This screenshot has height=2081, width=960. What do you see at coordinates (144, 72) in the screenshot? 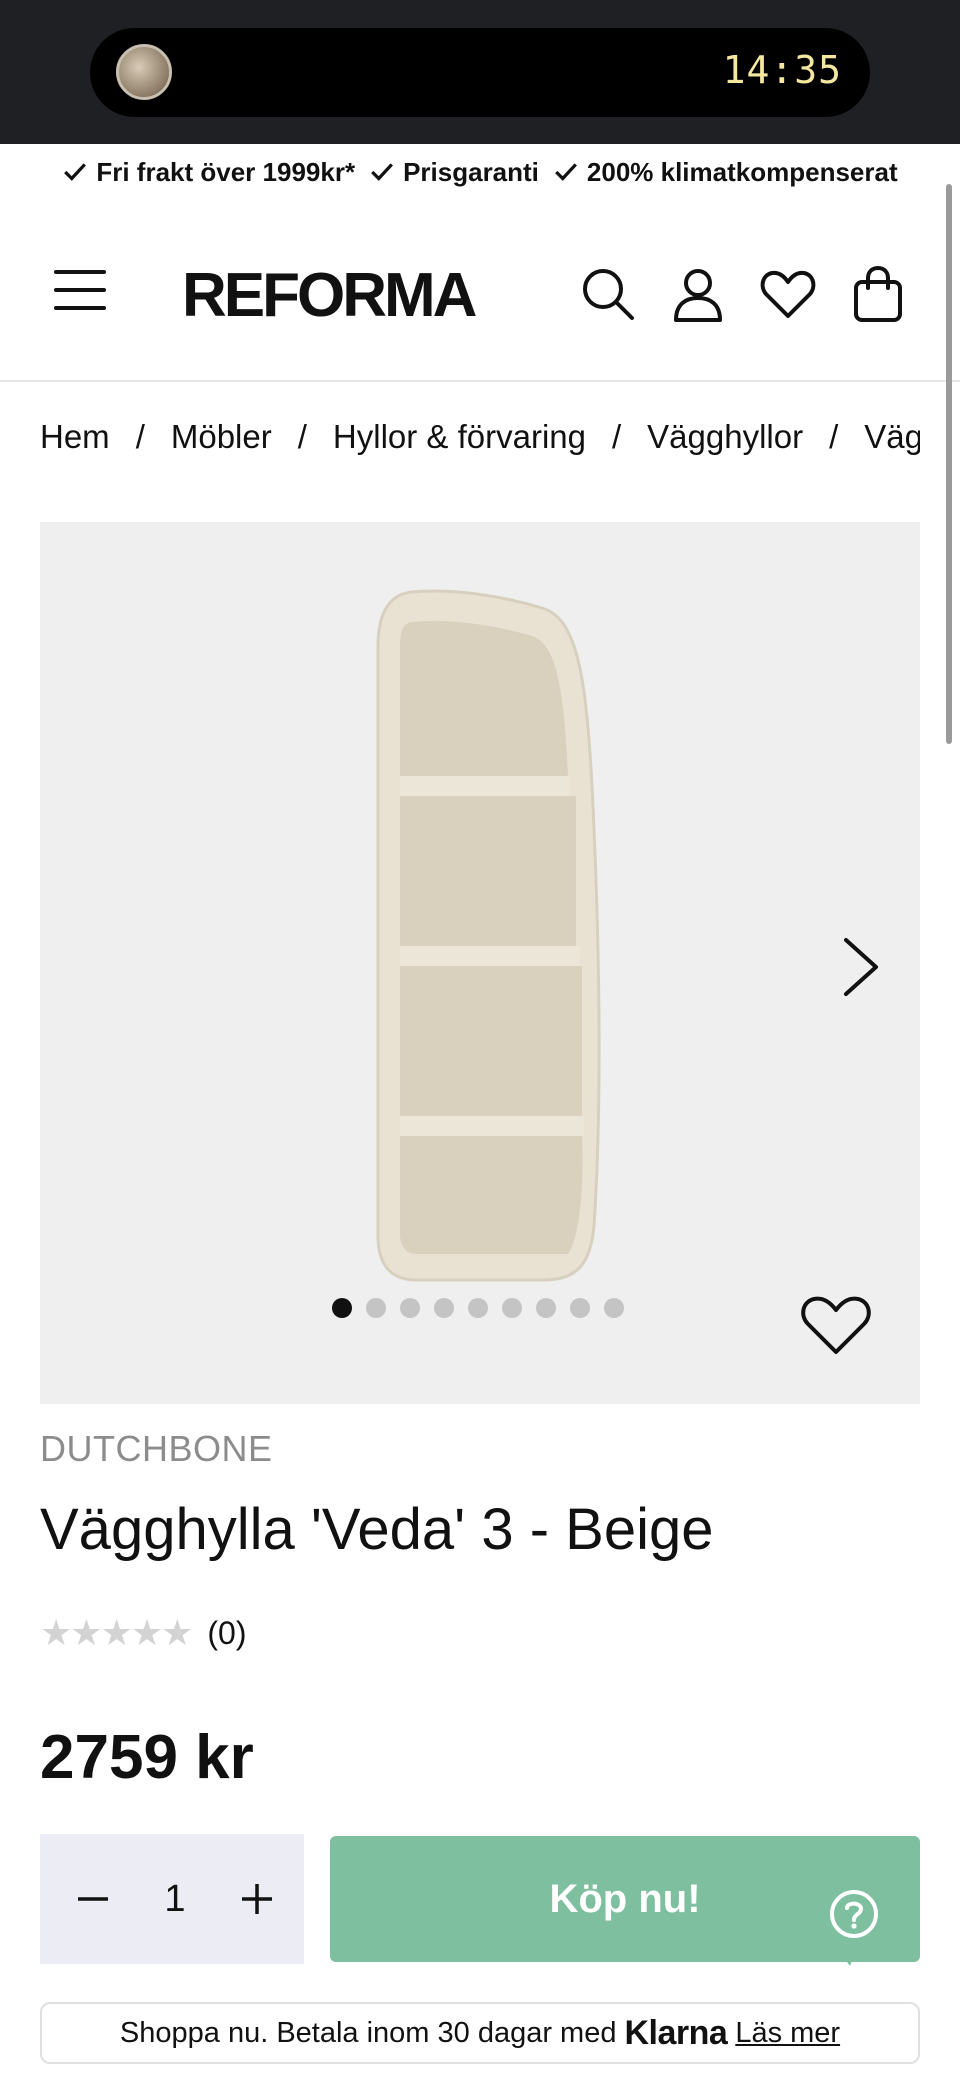
I see `live-activity-thumbnail` at bounding box center [144, 72].